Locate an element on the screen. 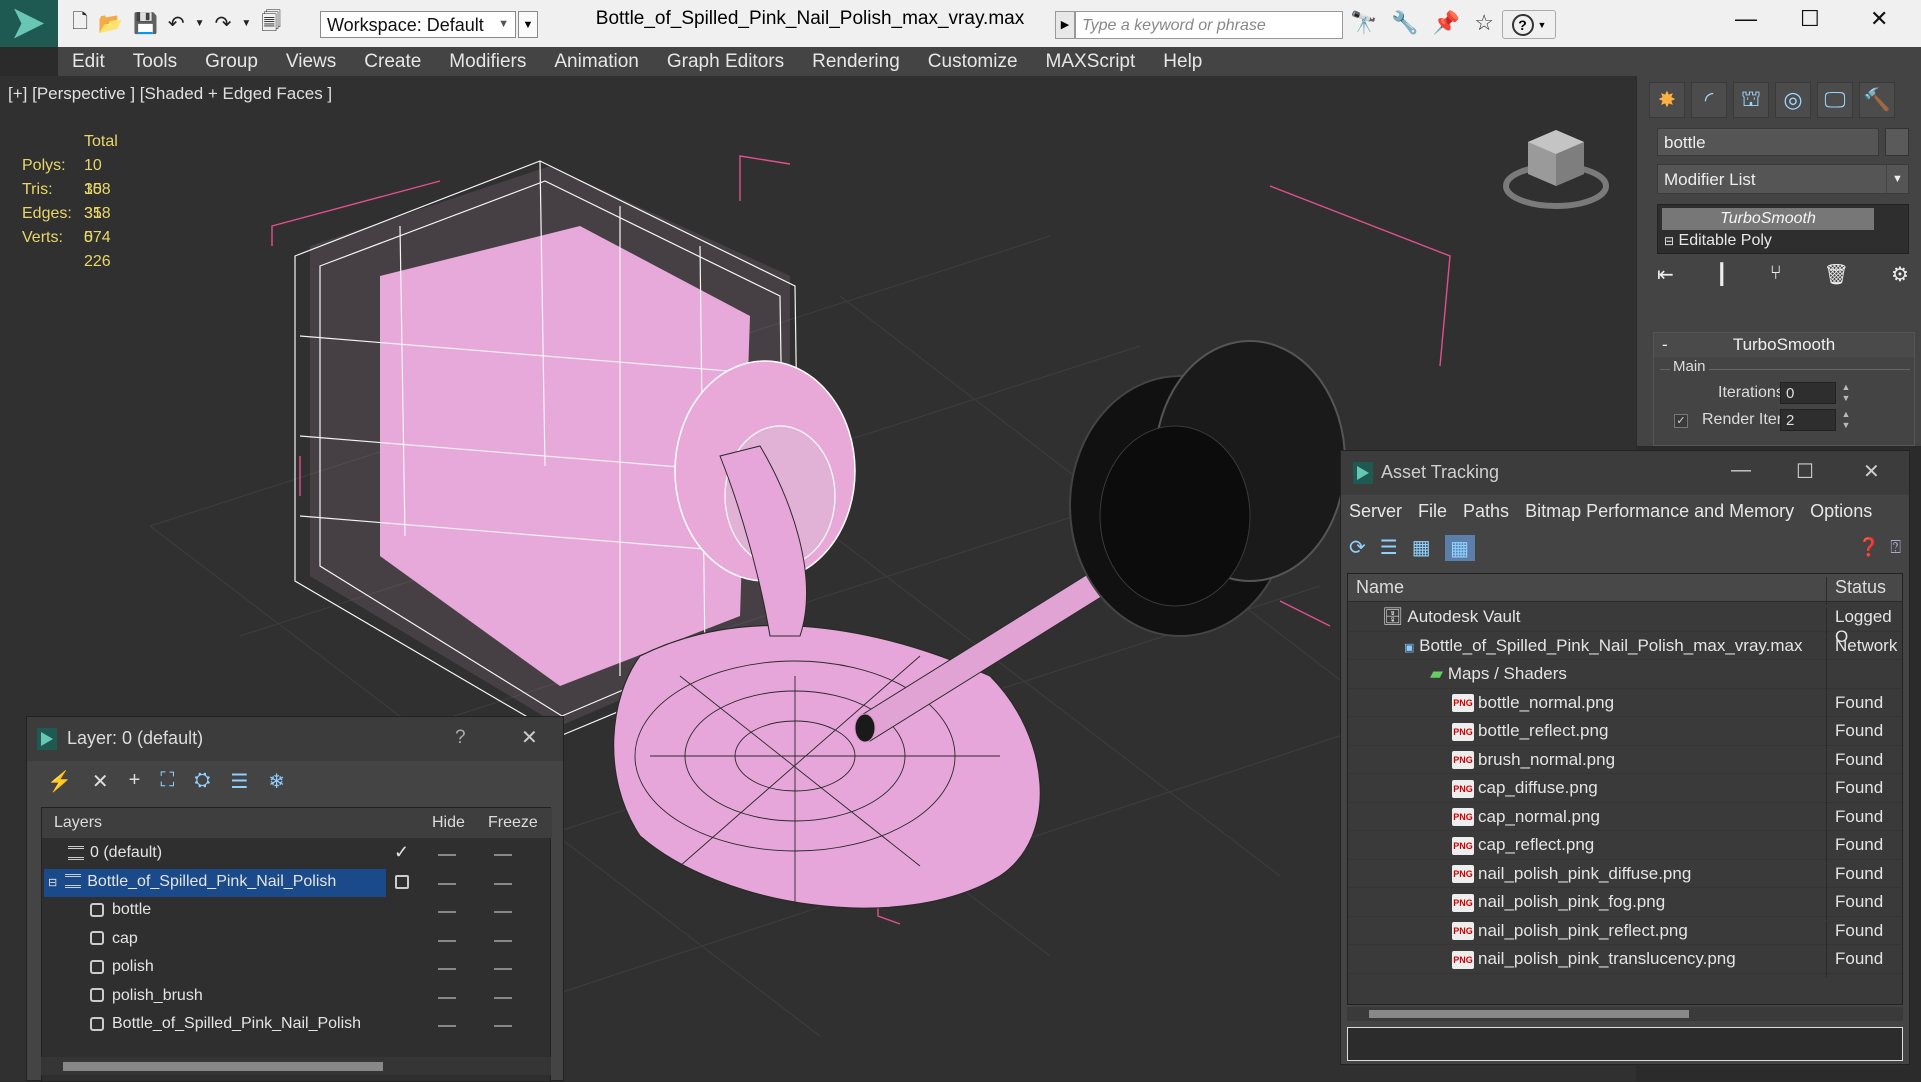 The width and height of the screenshot is (1921, 1082). menu-server: Server is located at coordinates (1375, 511).